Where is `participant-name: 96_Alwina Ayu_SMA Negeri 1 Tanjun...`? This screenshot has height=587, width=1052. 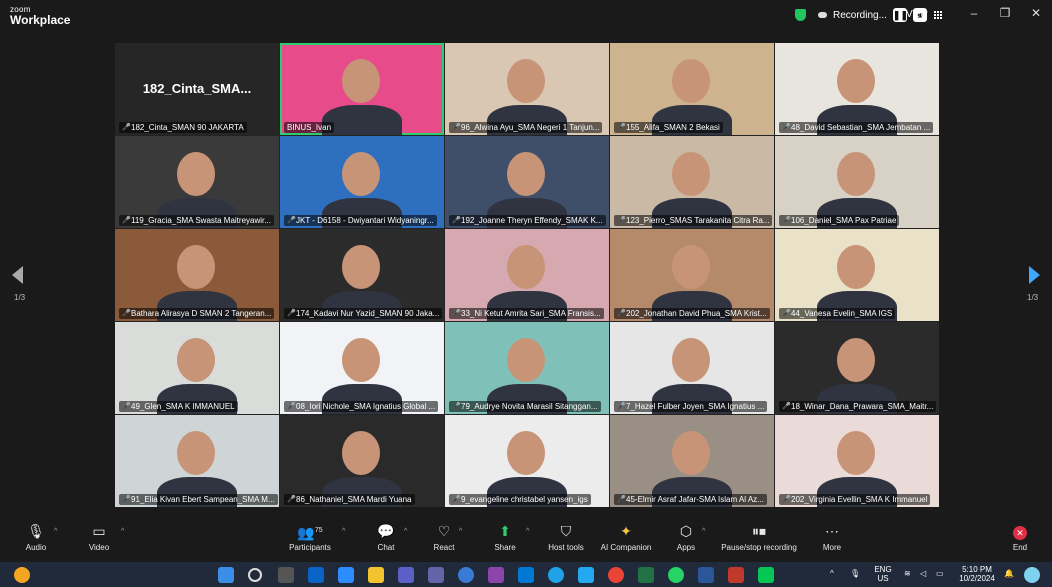
participant-name: 96_Alwina Ayu_SMA Negeri 1 Tanjun... is located at coordinates (530, 127).